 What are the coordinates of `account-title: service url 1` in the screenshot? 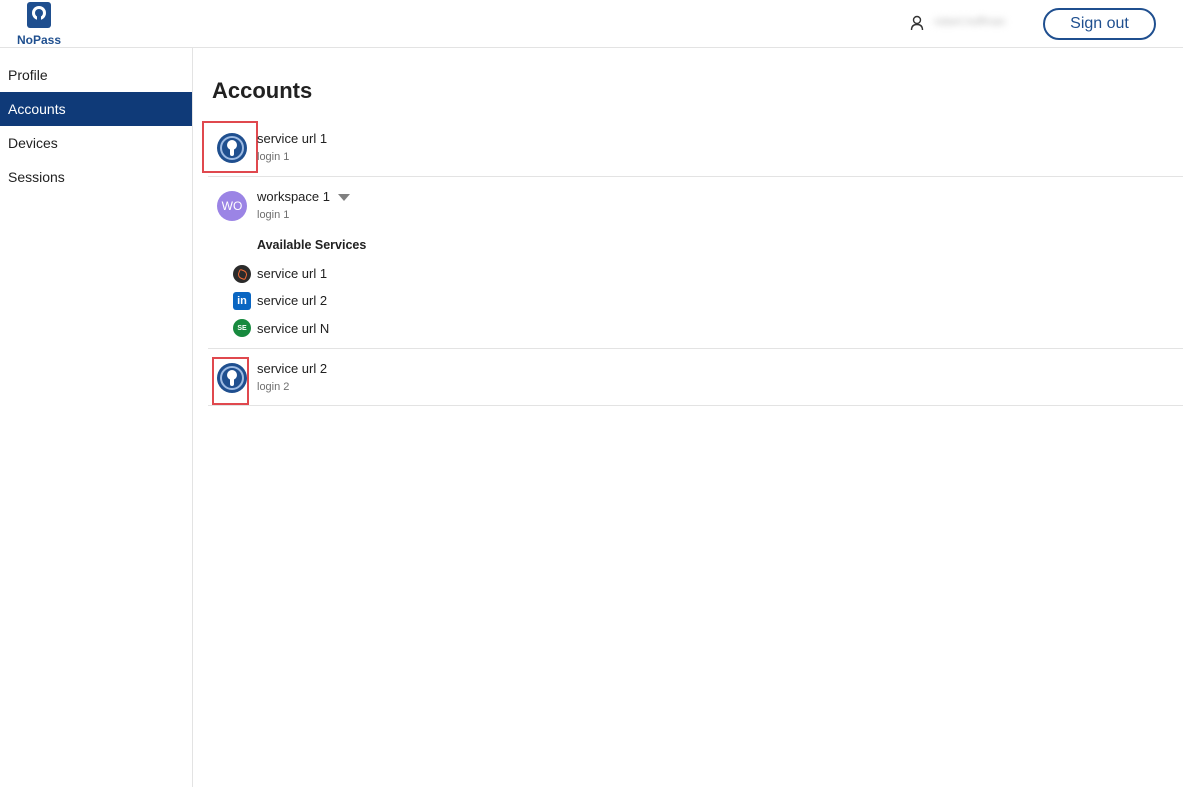 It's located at (292, 138).